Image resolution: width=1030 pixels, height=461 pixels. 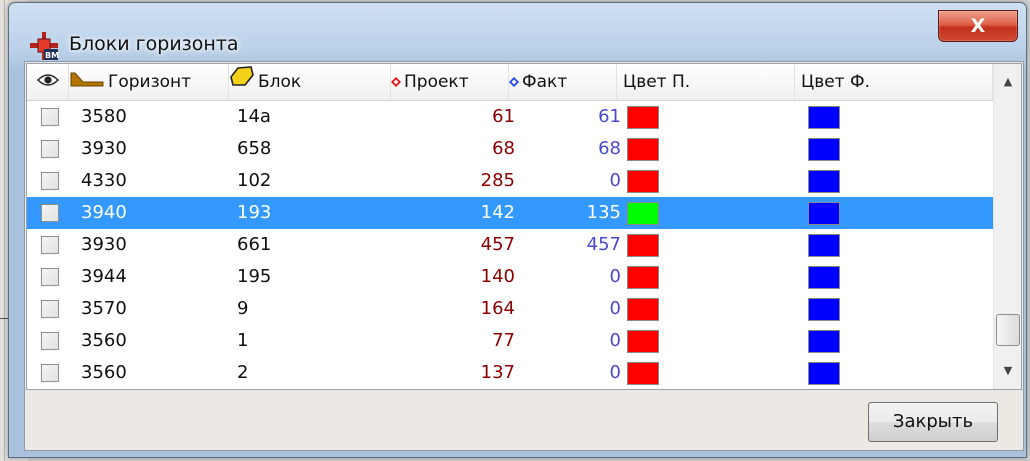 What do you see at coordinates (436, 82) in the screenshot?
I see `column-label-project: Проект` at bounding box center [436, 82].